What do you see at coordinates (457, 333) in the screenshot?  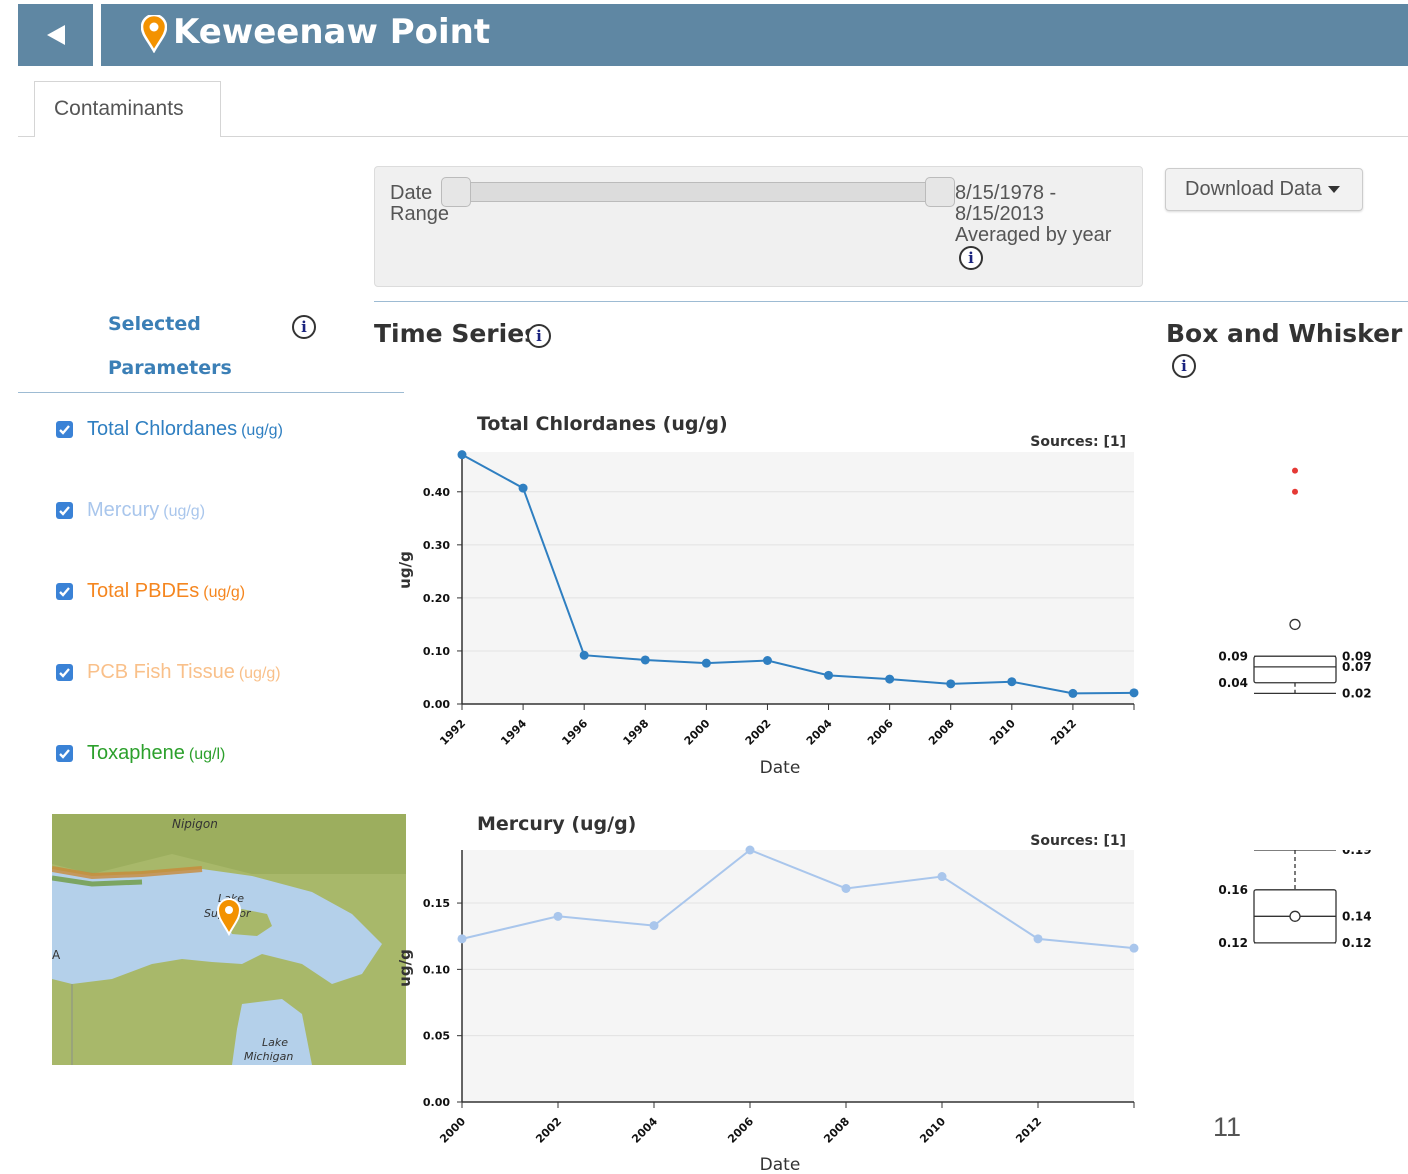 I see `time-series-title: Time Series` at bounding box center [457, 333].